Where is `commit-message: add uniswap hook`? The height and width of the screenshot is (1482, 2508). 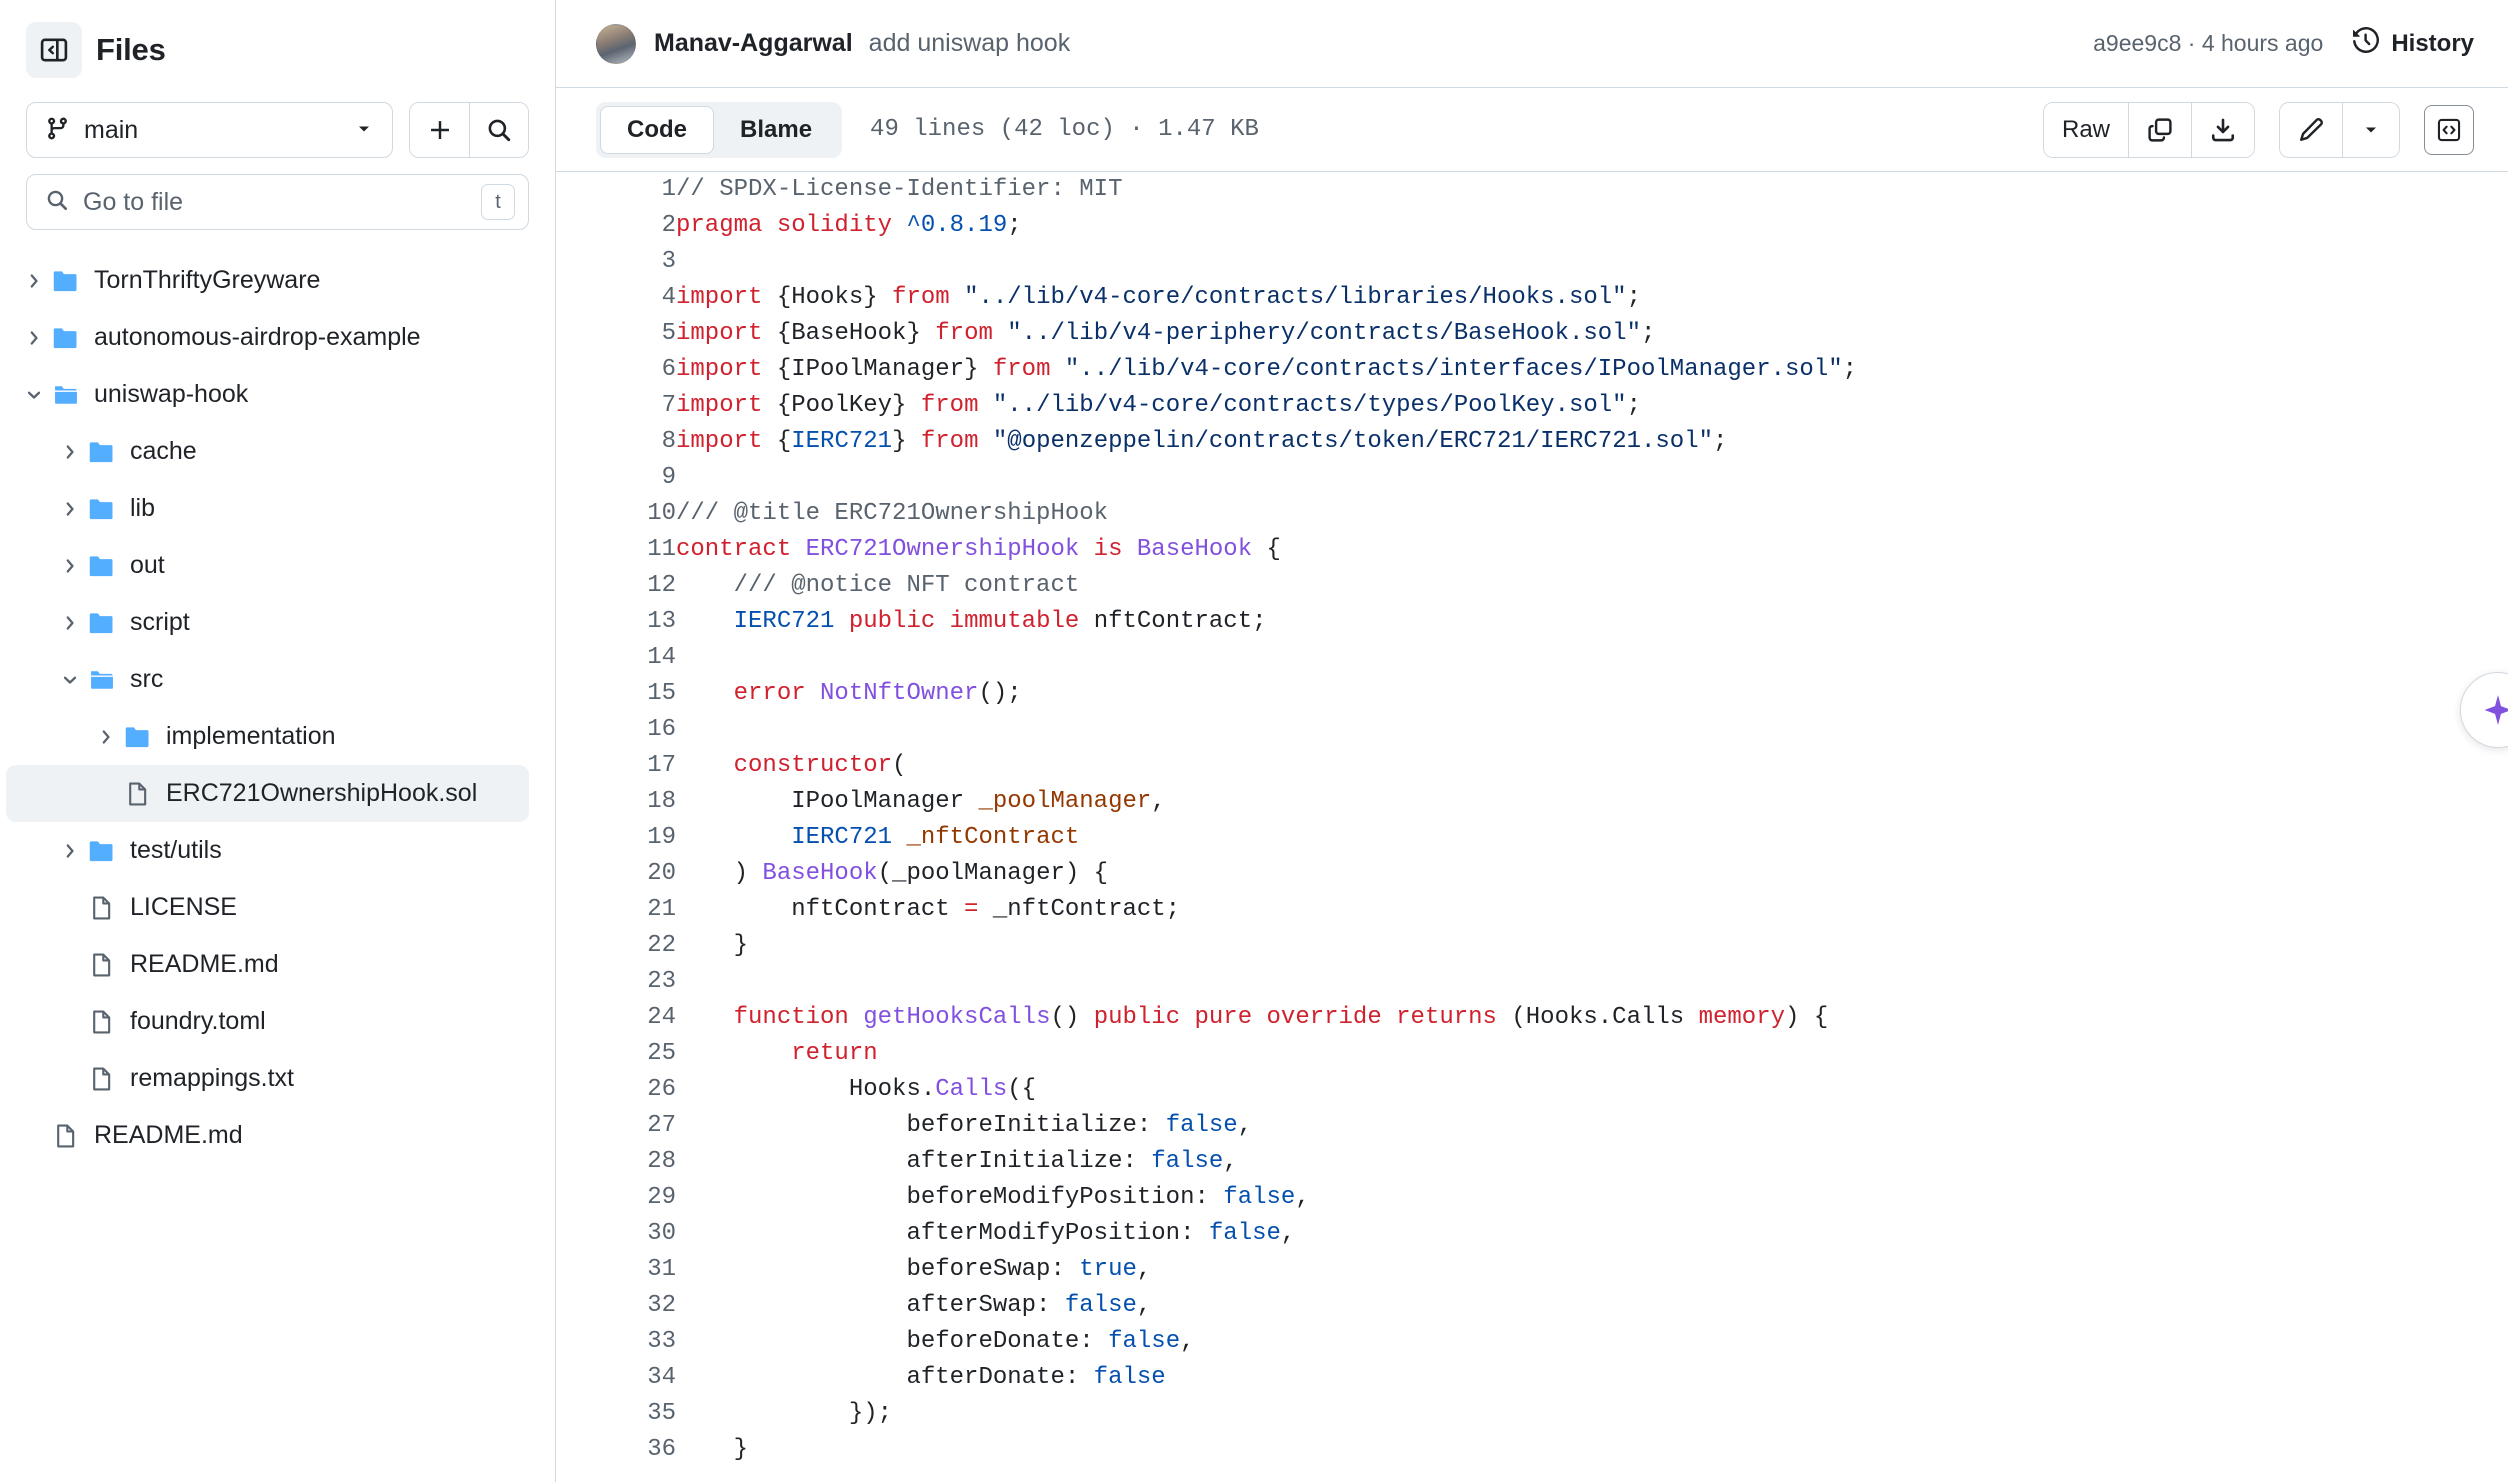 commit-message: add uniswap hook is located at coordinates (970, 43).